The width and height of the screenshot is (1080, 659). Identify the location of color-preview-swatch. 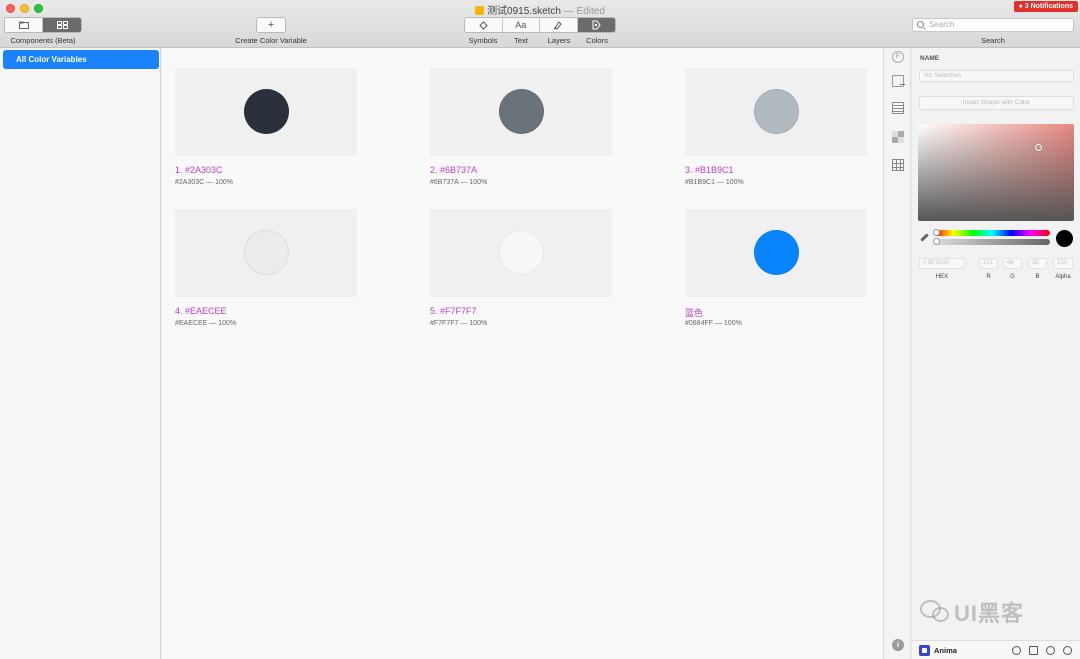
(1064, 238).